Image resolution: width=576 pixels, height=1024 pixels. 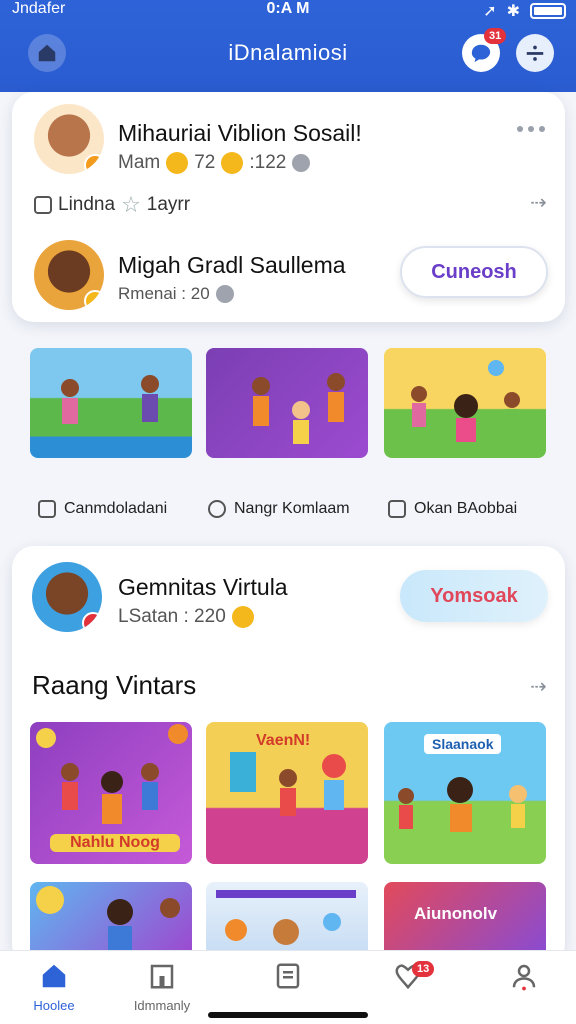 I want to click on thumbnail-caption: Canmdoladani, so click(x=102, y=509).